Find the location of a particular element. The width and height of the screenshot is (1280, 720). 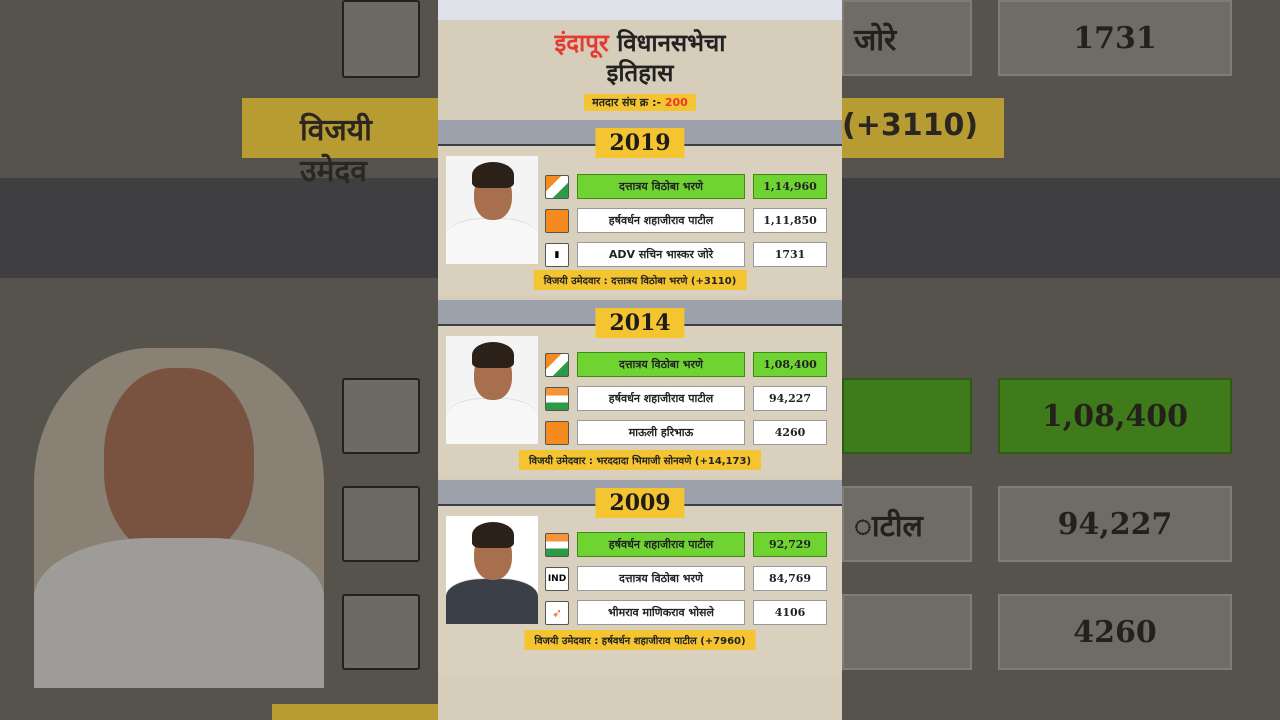

bg-winner-banner: विजयी उमेदव is located at coordinates (340, 143).